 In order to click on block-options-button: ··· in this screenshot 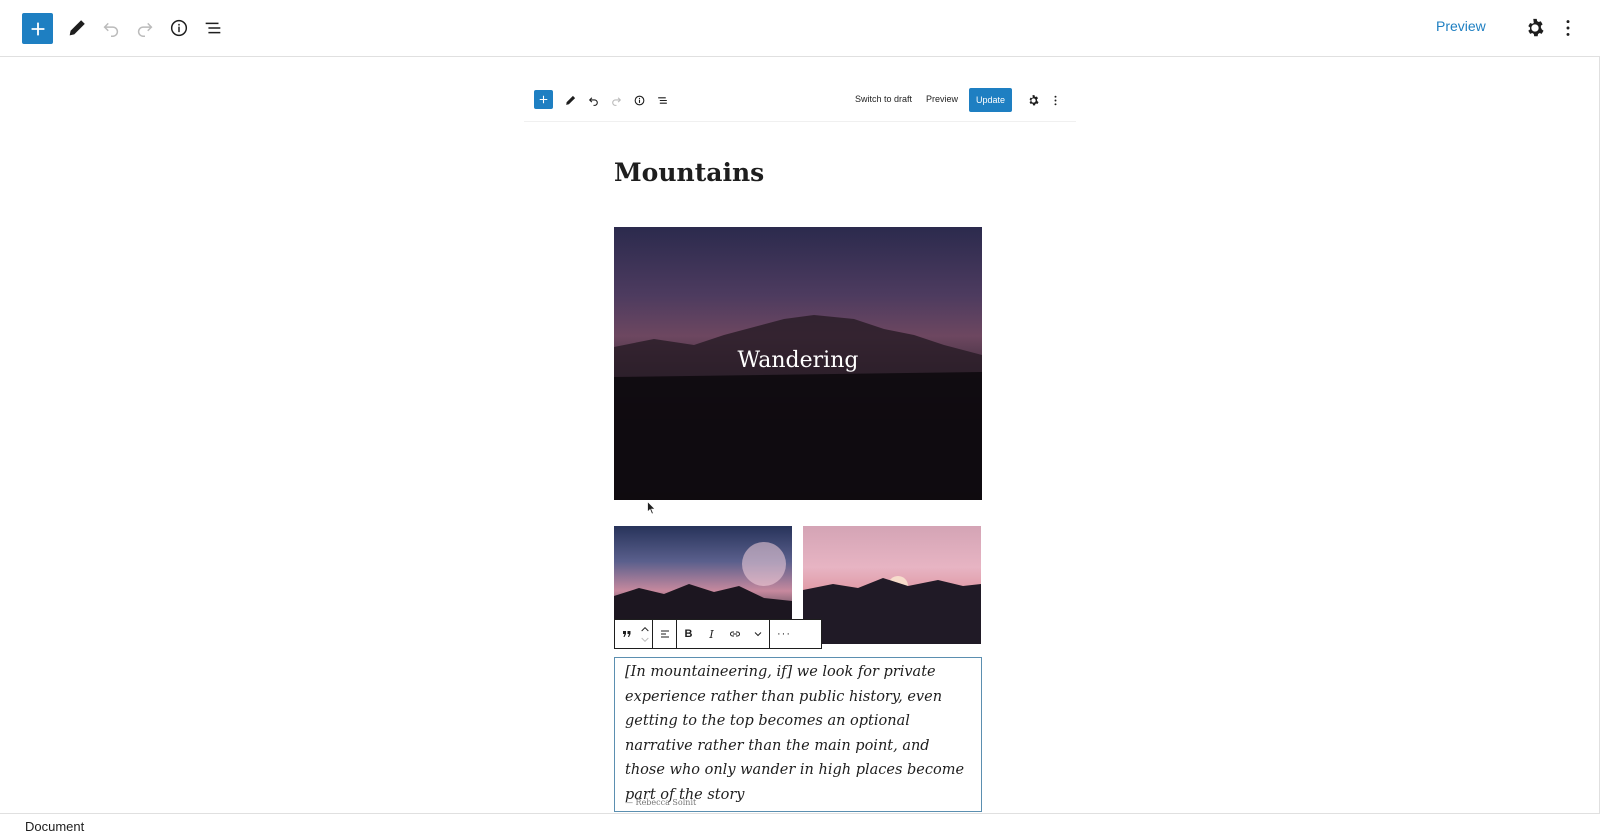, I will do `click(784, 634)`.